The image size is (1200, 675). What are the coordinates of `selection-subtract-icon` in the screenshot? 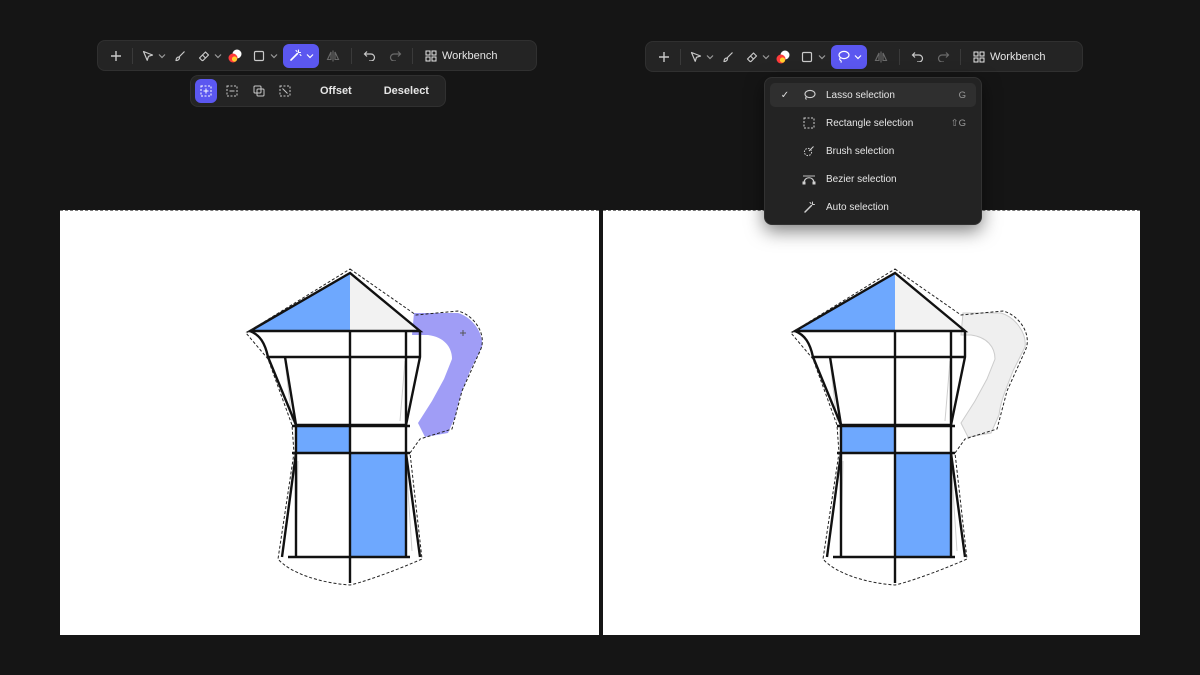 It's located at (232, 91).